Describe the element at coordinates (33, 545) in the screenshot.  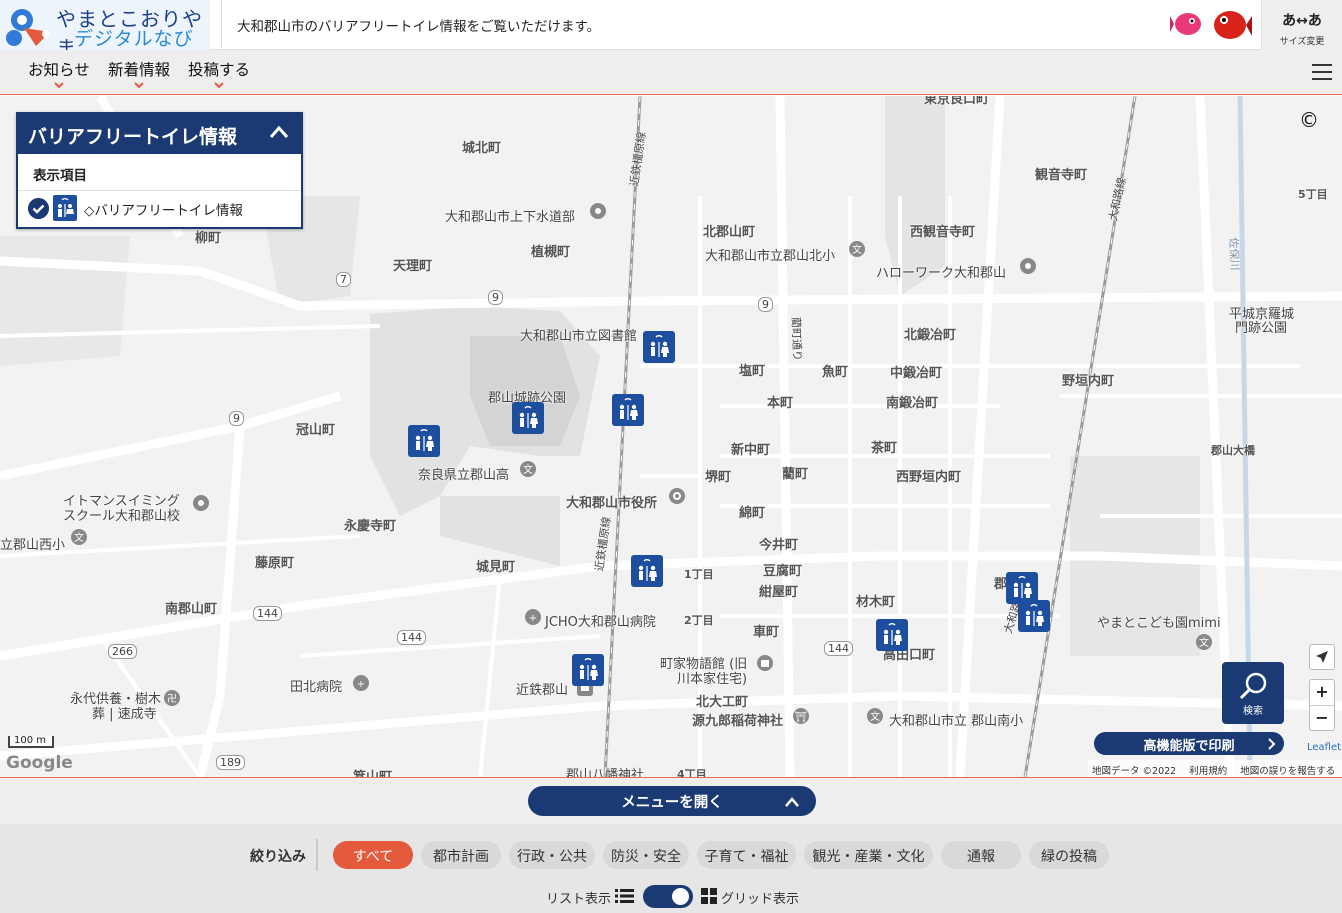
I see `poi-label: 立郡山西小` at that location.